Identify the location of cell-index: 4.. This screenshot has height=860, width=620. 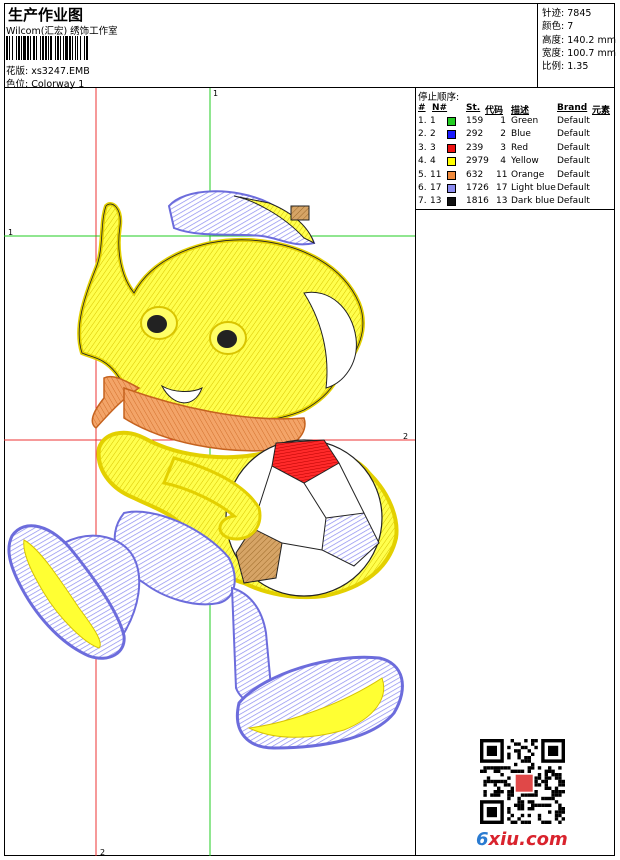
(422, 161).